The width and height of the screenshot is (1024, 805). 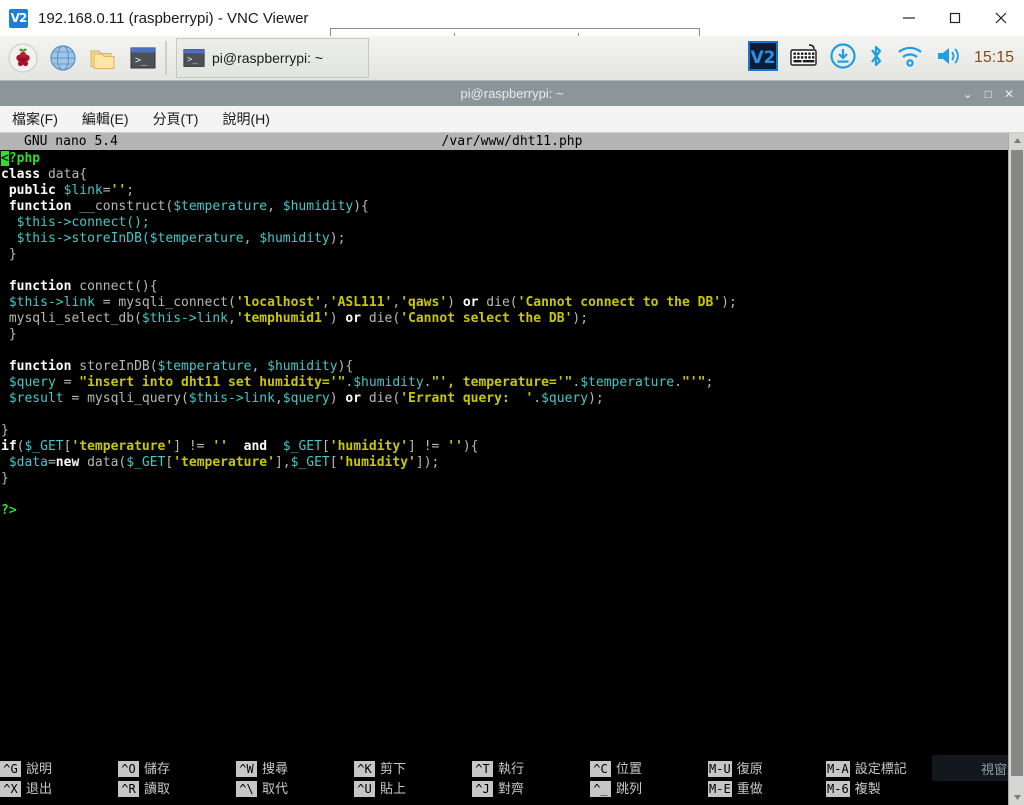 What do you see at coordinates (1016, 140) in the screenshot?
I see `scroll-up-icon` at bounding box center [1016, 140].